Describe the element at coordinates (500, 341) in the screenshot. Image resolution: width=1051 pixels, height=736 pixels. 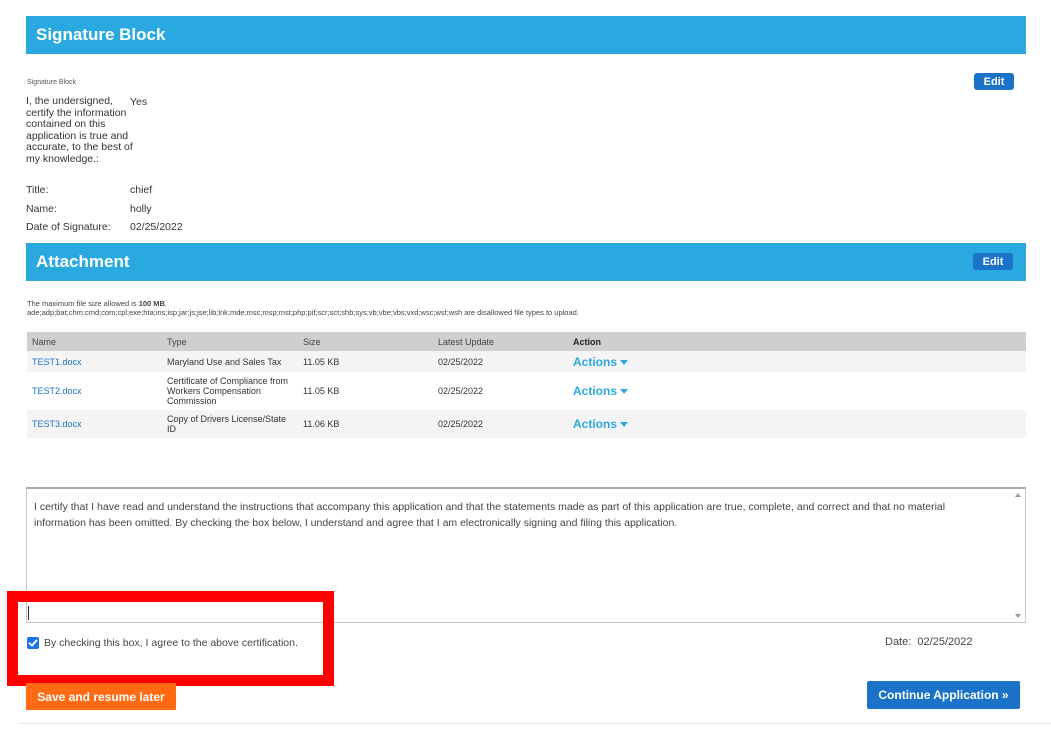
I see `column-header-latest-update: Latest Update` at that location.